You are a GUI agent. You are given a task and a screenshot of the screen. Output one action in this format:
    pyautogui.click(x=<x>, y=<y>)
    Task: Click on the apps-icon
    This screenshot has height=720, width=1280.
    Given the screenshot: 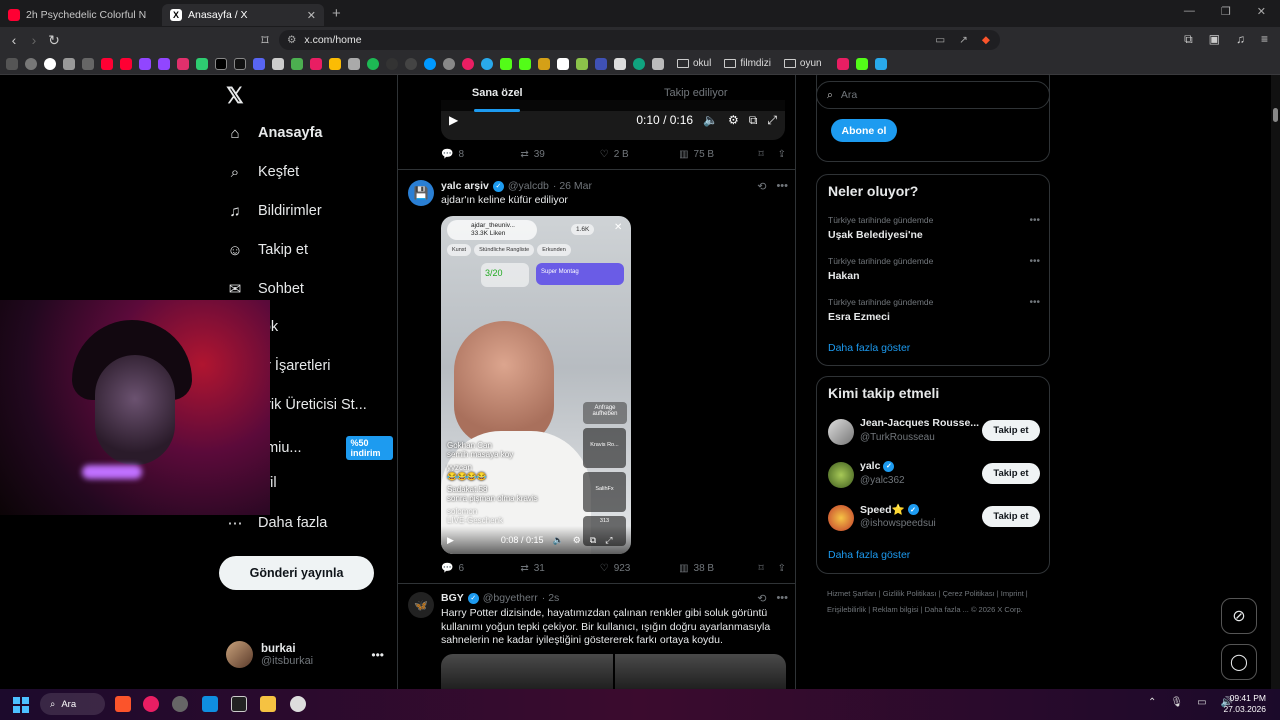 What is the action you would take?
    pyautogui.click(x=12, y=63)
    